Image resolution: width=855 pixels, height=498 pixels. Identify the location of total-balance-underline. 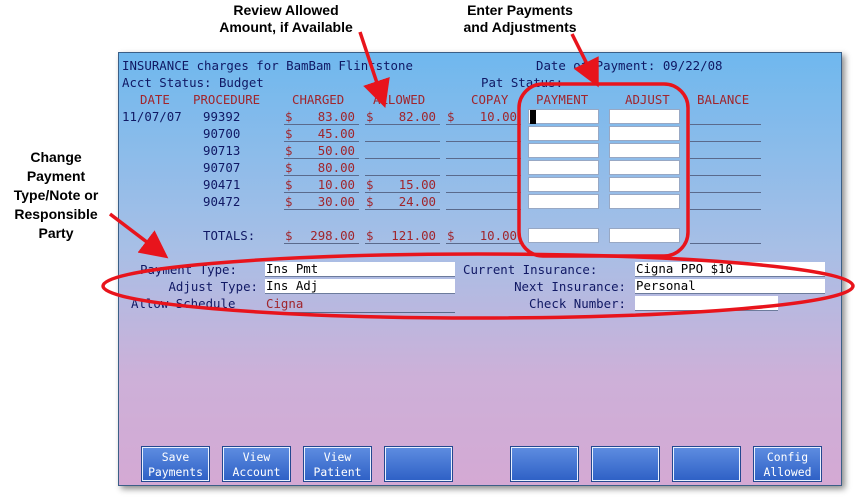
(725, 243).